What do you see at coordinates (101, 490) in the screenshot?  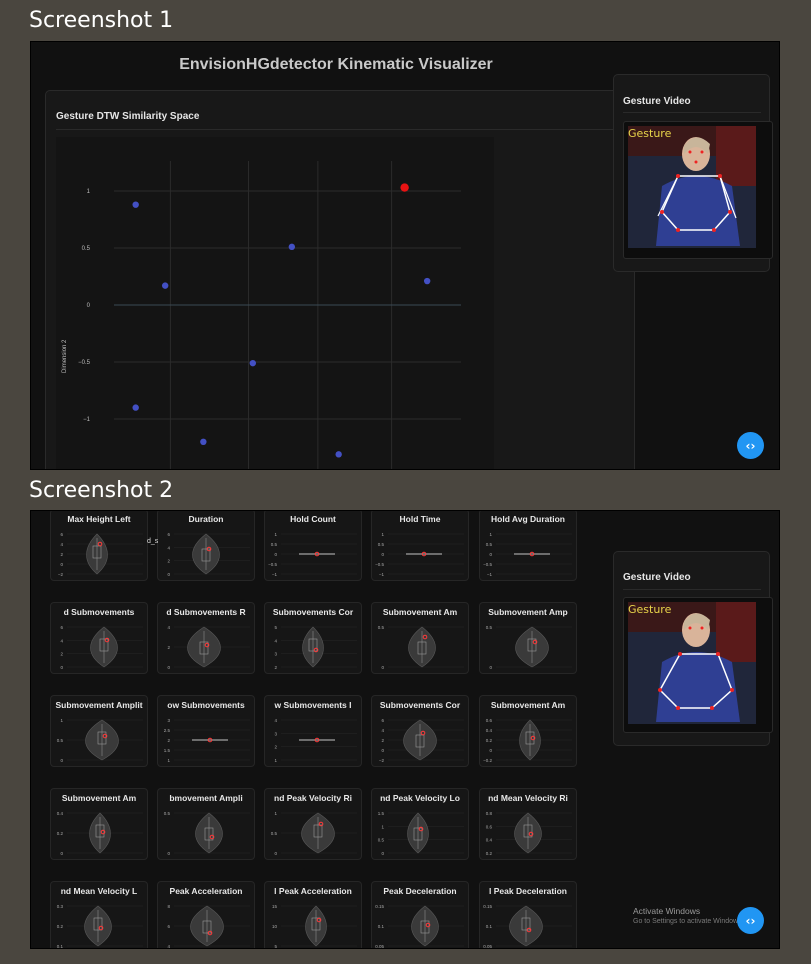 I see `screenshot-2-label: Screenshot 2` at bounding box center [101, 490].